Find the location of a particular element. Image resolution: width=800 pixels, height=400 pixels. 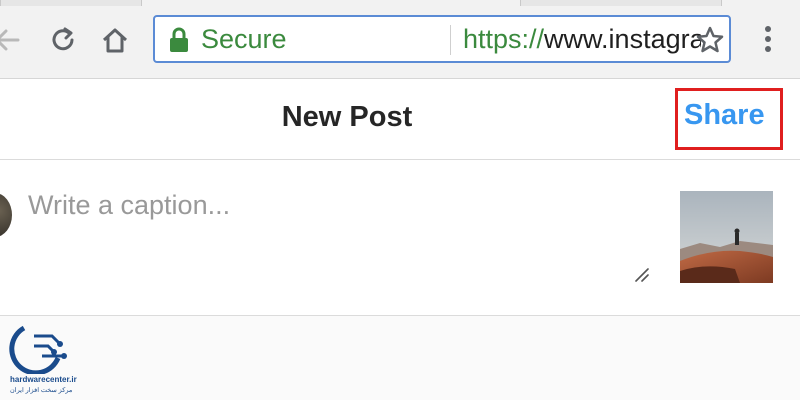

circuit-logo-icon is located at coordinates (38, 350).